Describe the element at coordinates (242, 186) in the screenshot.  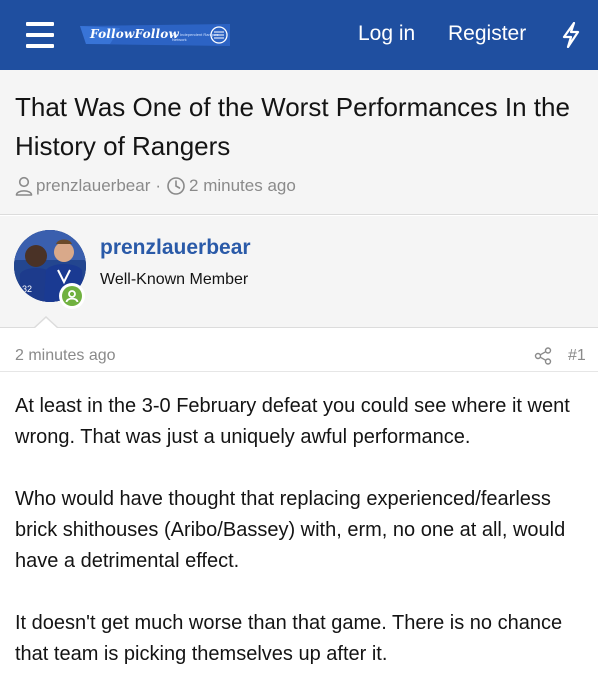
I see `thread-time: 2 minutes ago` at that location.